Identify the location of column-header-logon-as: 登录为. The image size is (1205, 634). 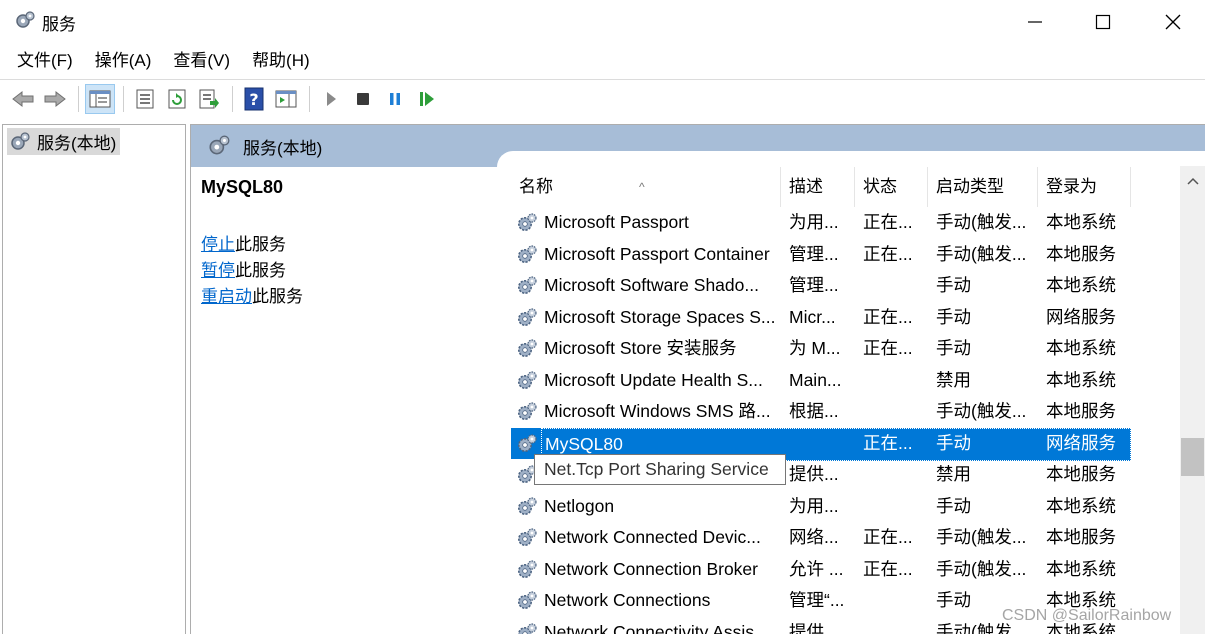
(1084, 187).